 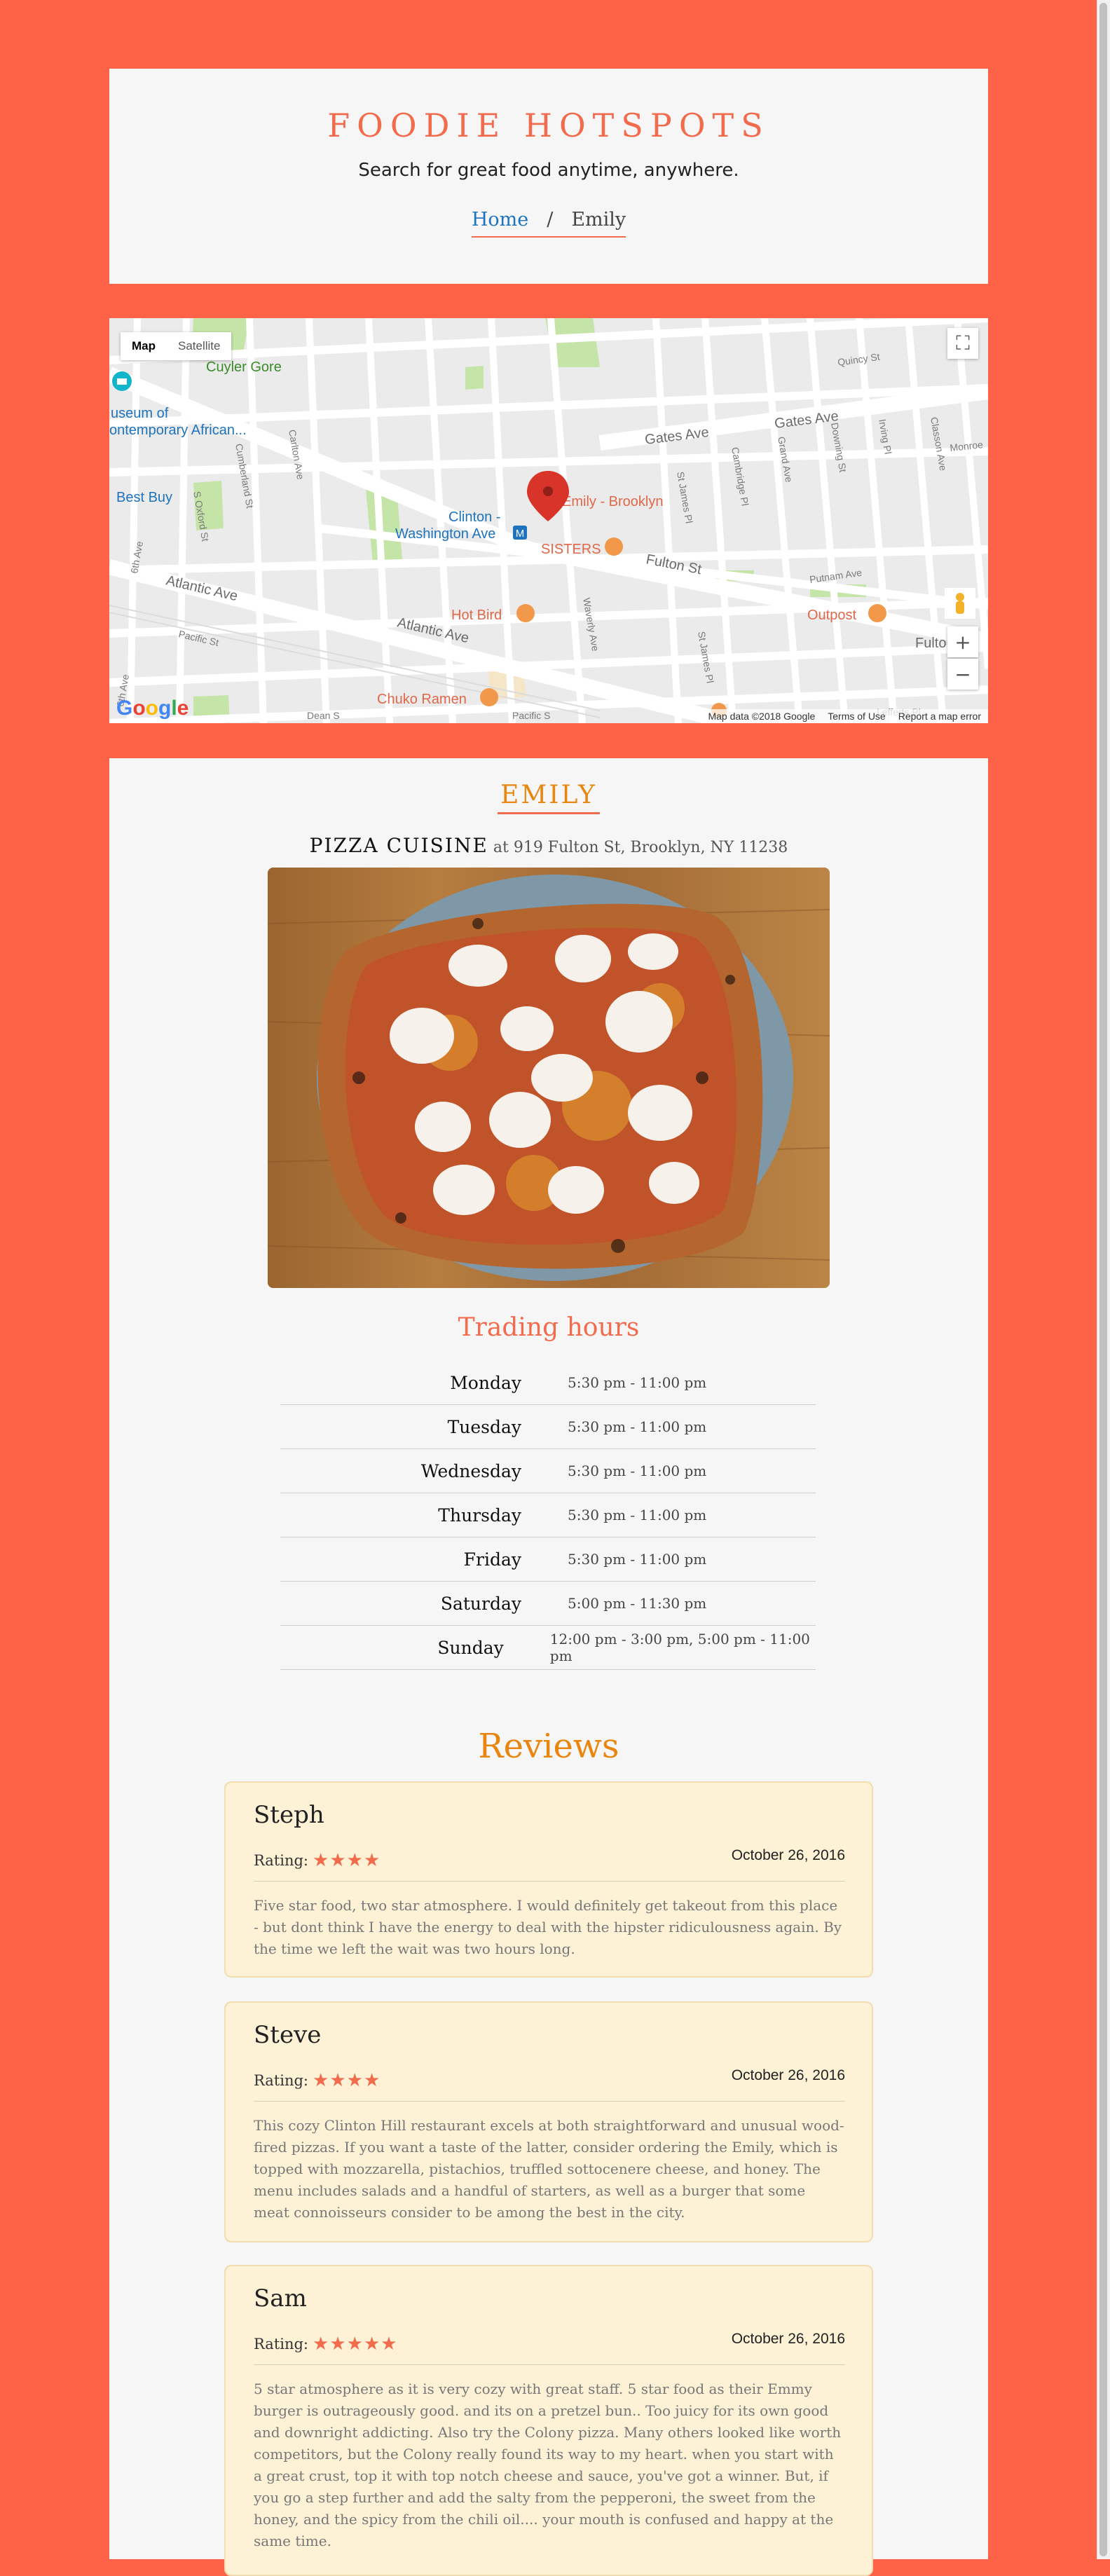 I want to click on restaurant-address: at 919 Fulton St, Brooklyn, NY 11238, so click(x=641, y=847).